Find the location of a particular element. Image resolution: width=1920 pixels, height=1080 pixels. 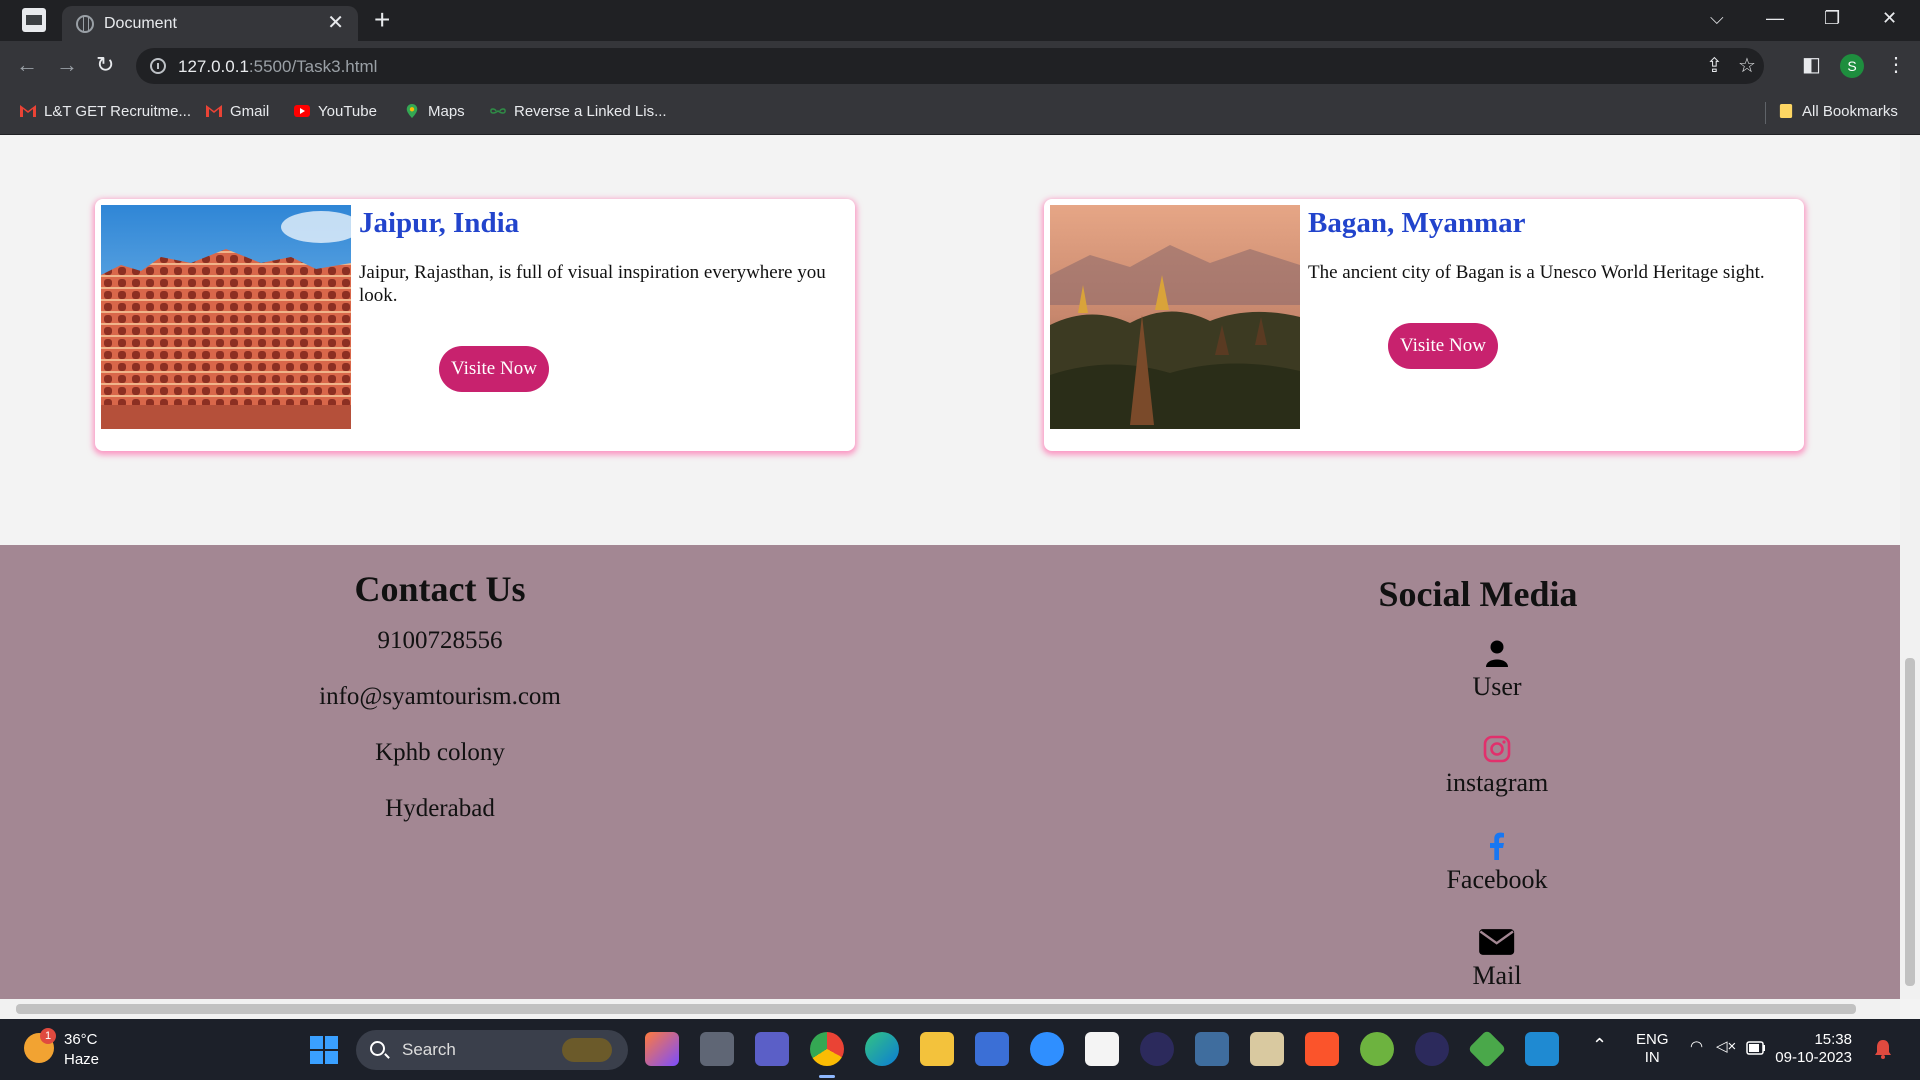

photos-app-icon is located at coordinates (662, 1049).